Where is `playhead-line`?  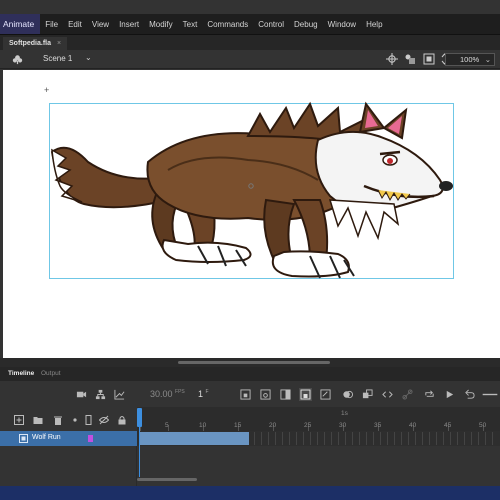
playhead-line is located at coordinates (139, 452).